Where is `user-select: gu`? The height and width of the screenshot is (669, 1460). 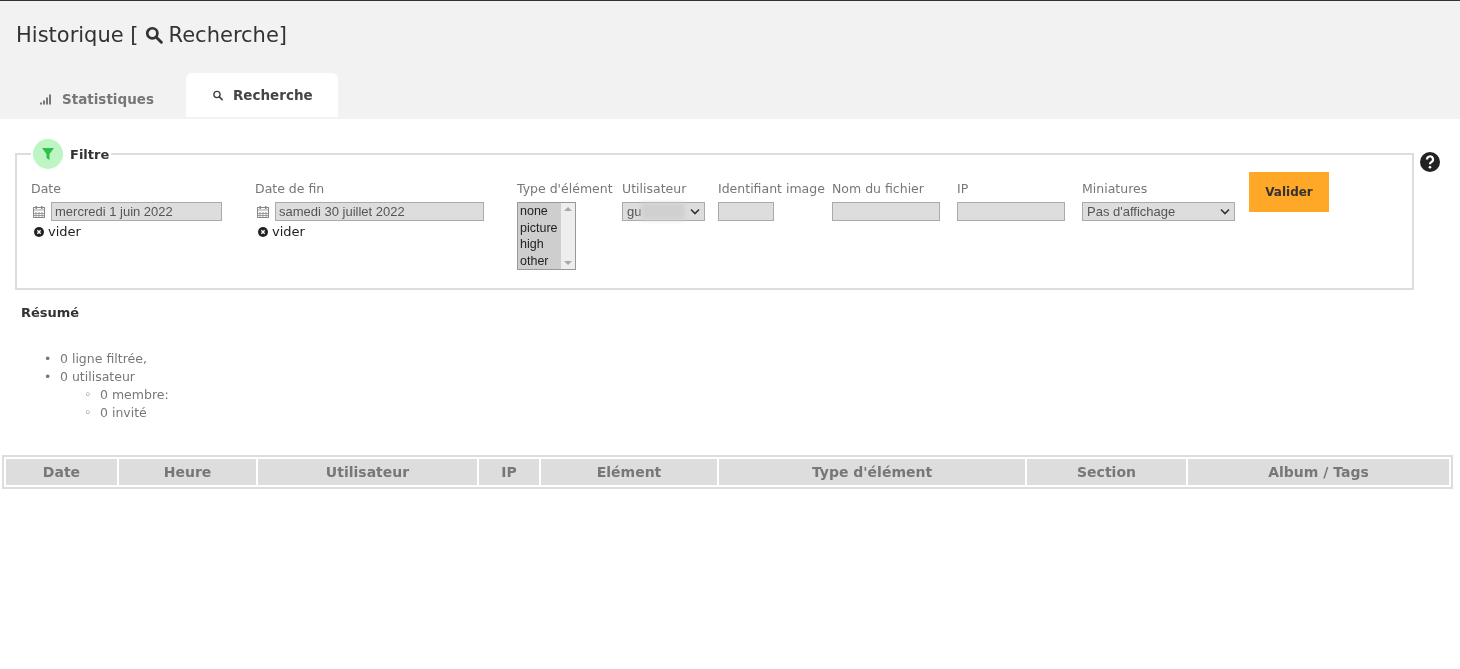 user-select: gu is located at coordinates (663, 211).